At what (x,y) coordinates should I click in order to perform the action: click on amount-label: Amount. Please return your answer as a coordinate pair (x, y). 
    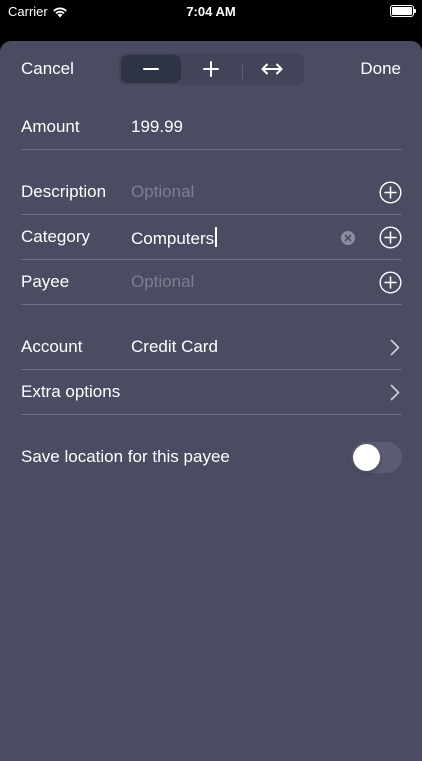
    Looking at the image, I should click on (50, 126).